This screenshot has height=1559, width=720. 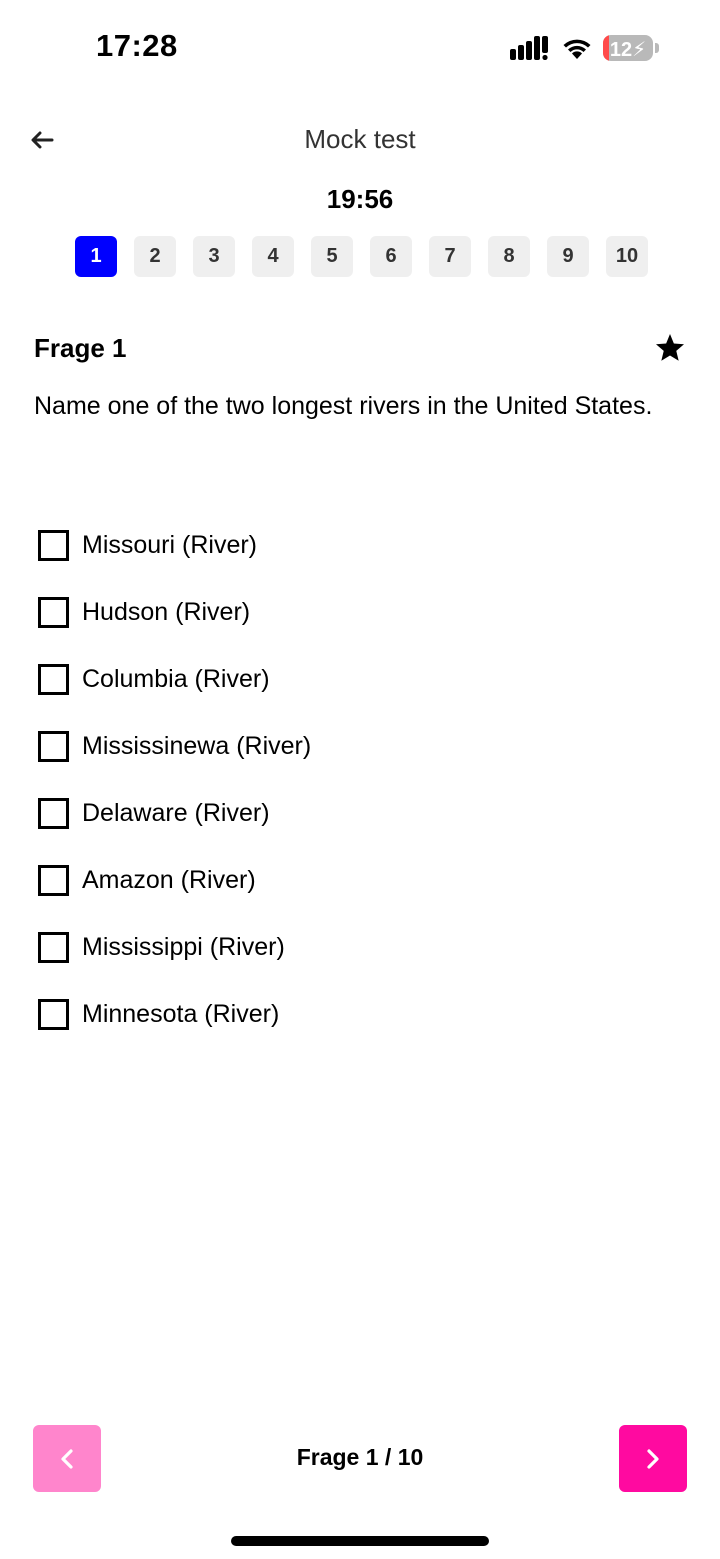 I want to click on question-nav-item: 10, so click(x=627, y=256).